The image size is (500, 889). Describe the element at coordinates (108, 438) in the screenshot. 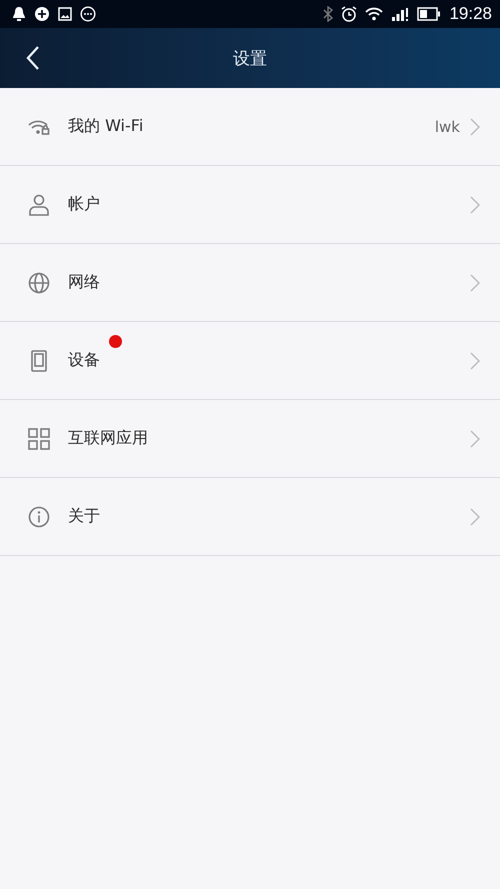

I see `row-label: 互联网应用` at that location.